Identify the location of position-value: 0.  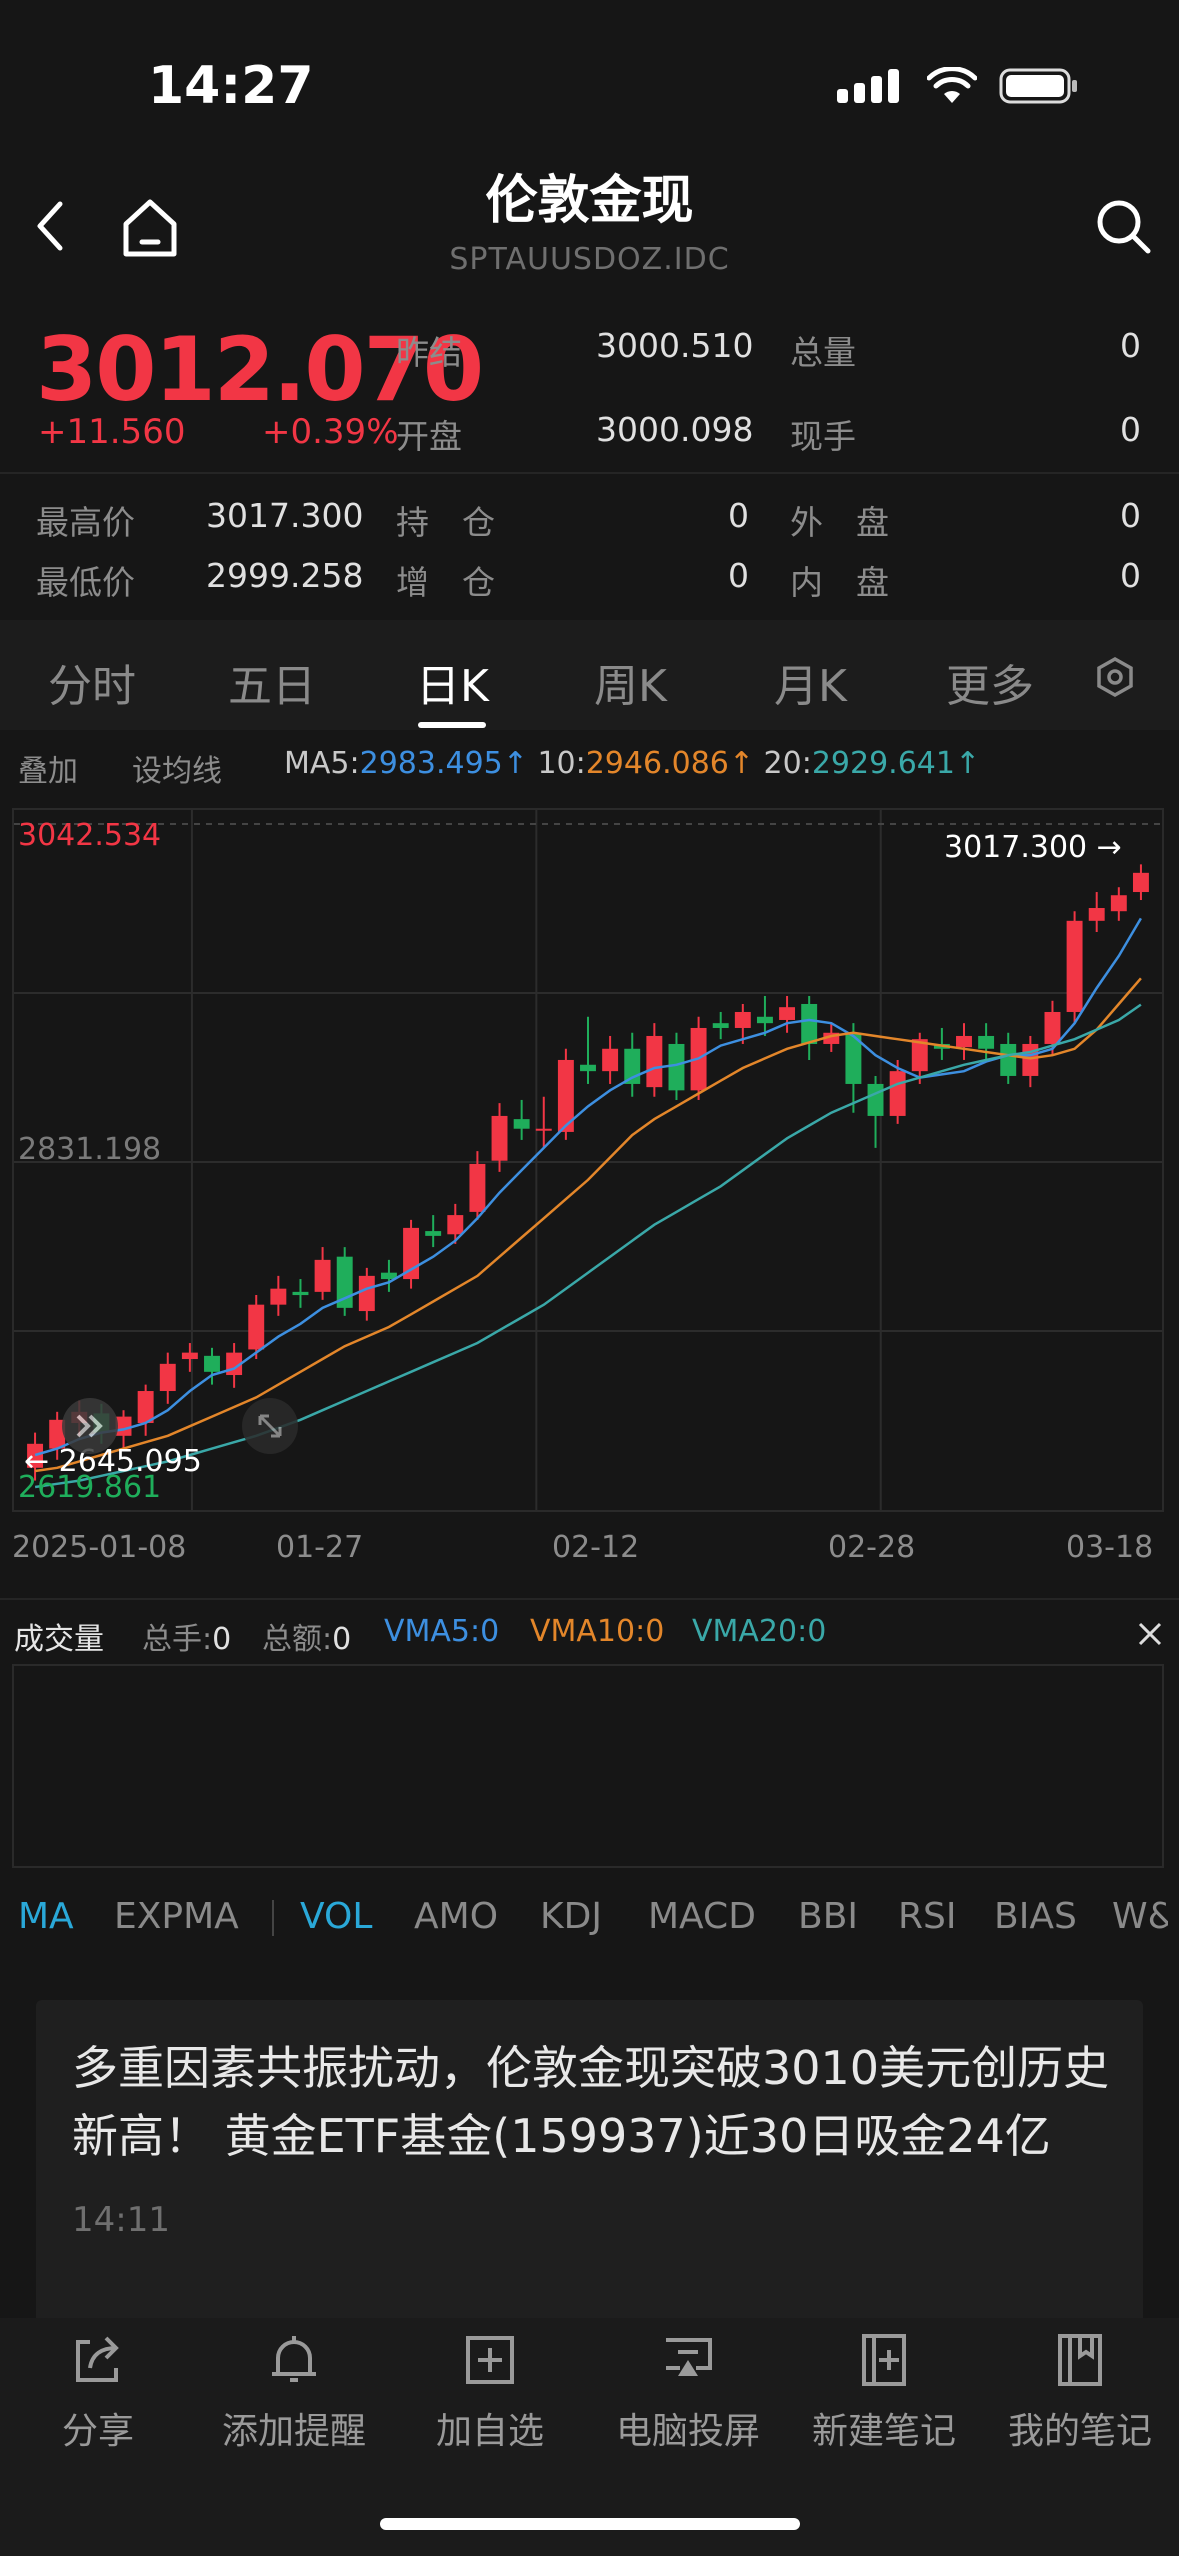
(738, 515).